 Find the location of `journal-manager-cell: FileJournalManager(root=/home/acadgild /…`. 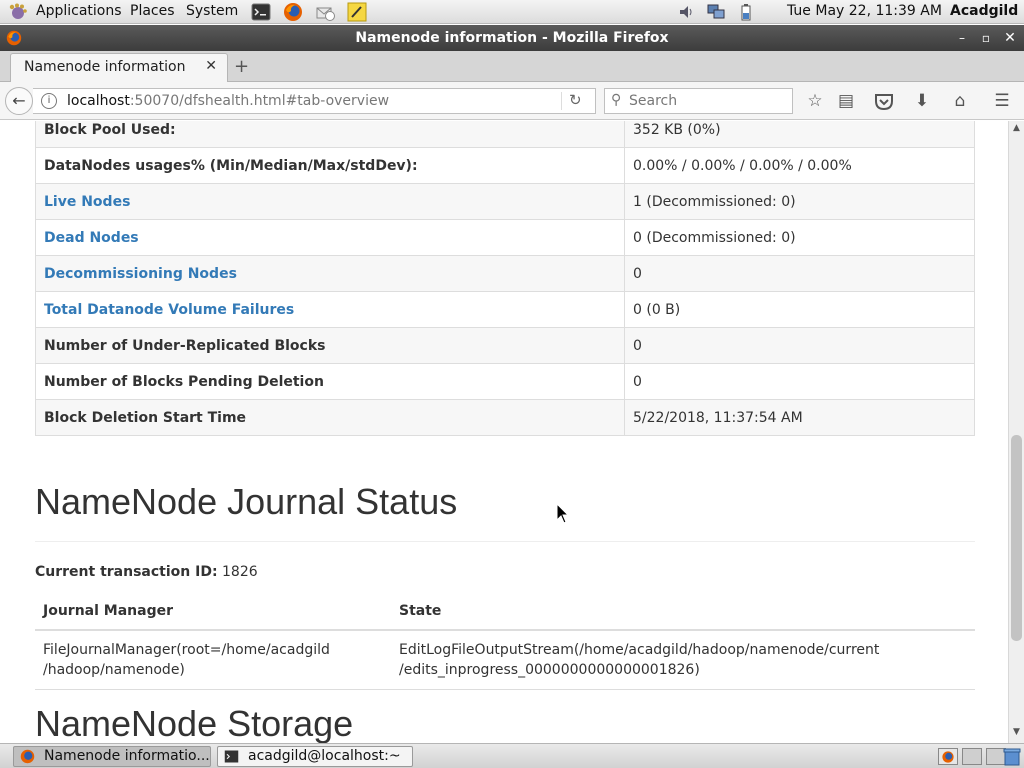

journal-manager-cell: FileJournalManager(root=/home/acadgild /… is located at coordinates (213, 660).